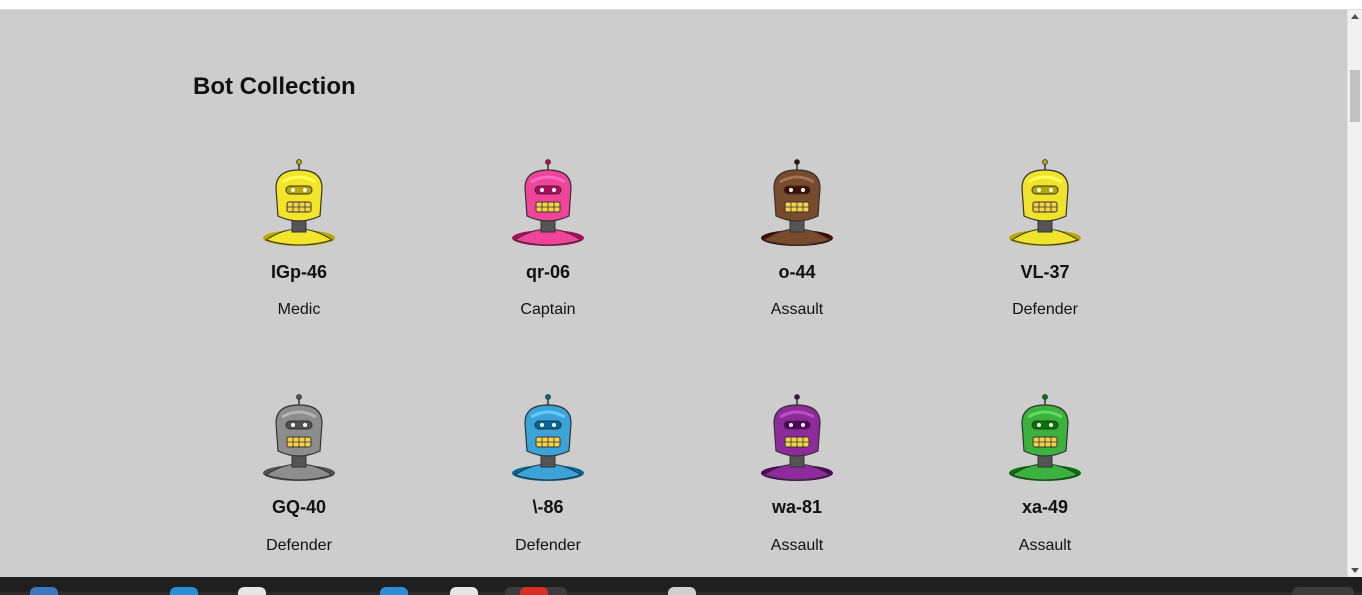 The width and height of the screenshot is (1362, 595). What do you see at coordinates (299, 309) in the screenshot?
I see `bot-role: Medic` at bounding box center [299, 309].